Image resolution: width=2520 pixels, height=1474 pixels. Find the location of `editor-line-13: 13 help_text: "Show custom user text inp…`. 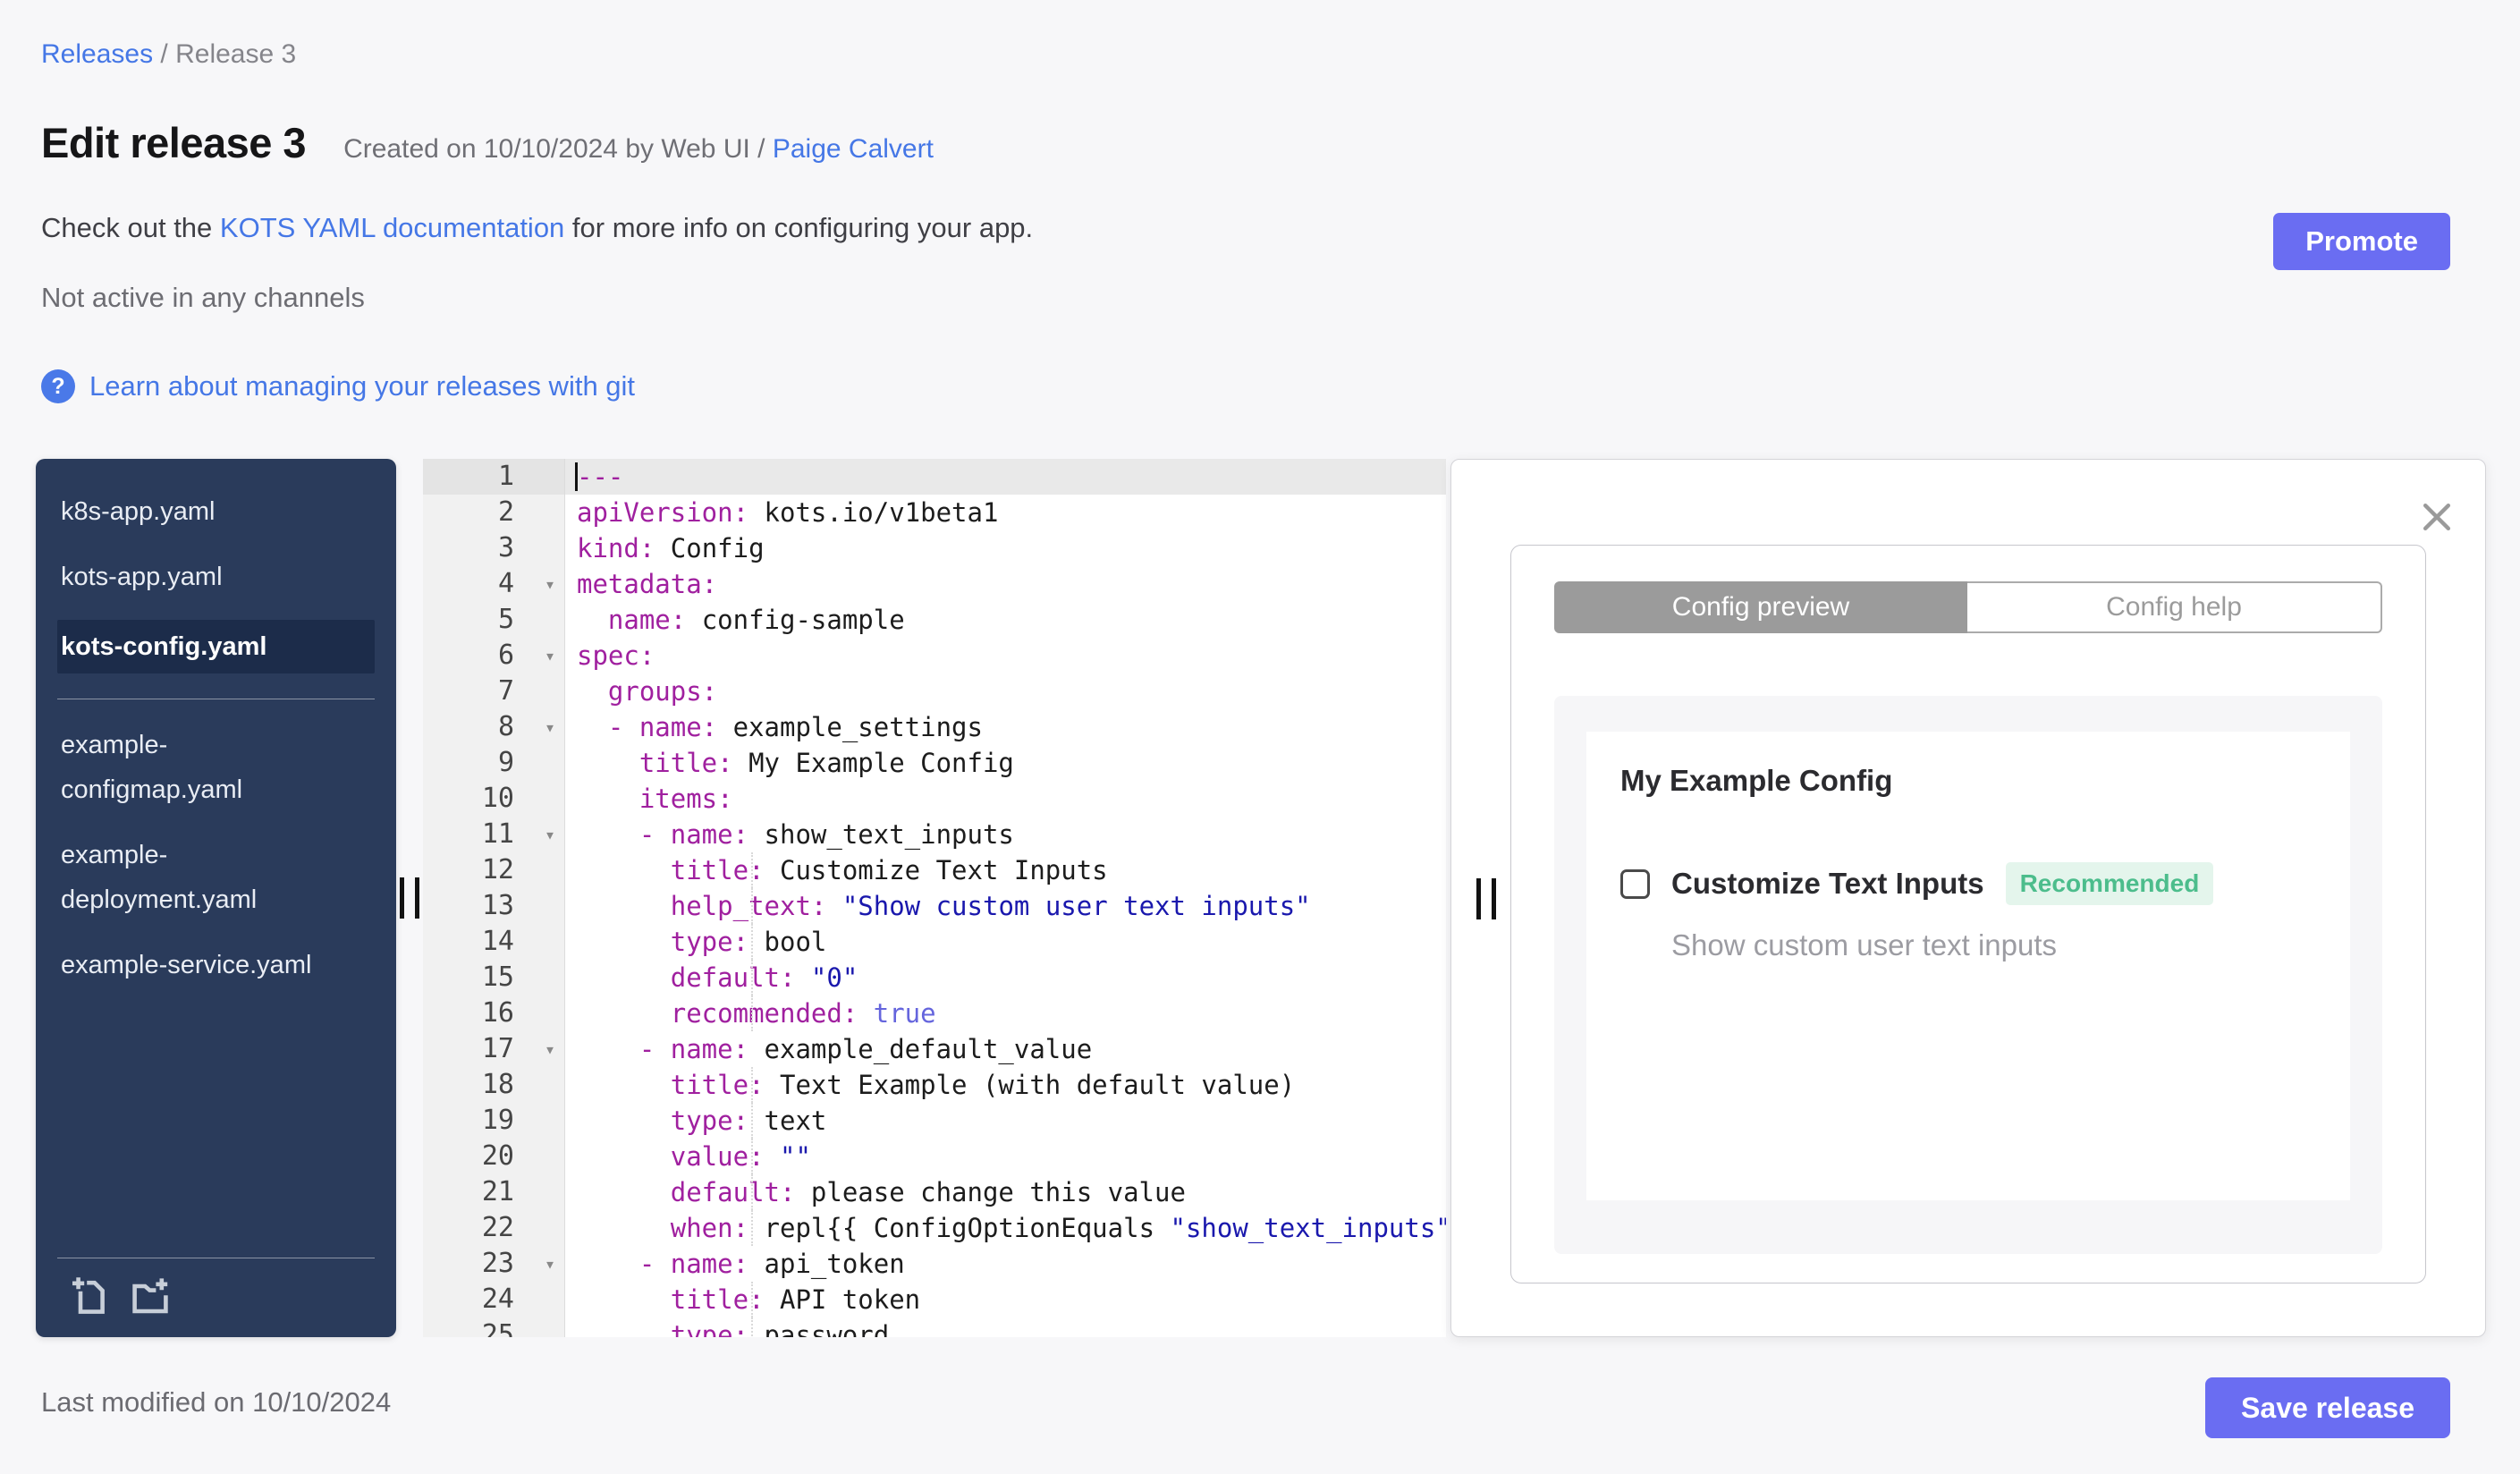

editor-line-13: 13 help_text: "Show custom user text inp… is located at coordinates (935, 906).